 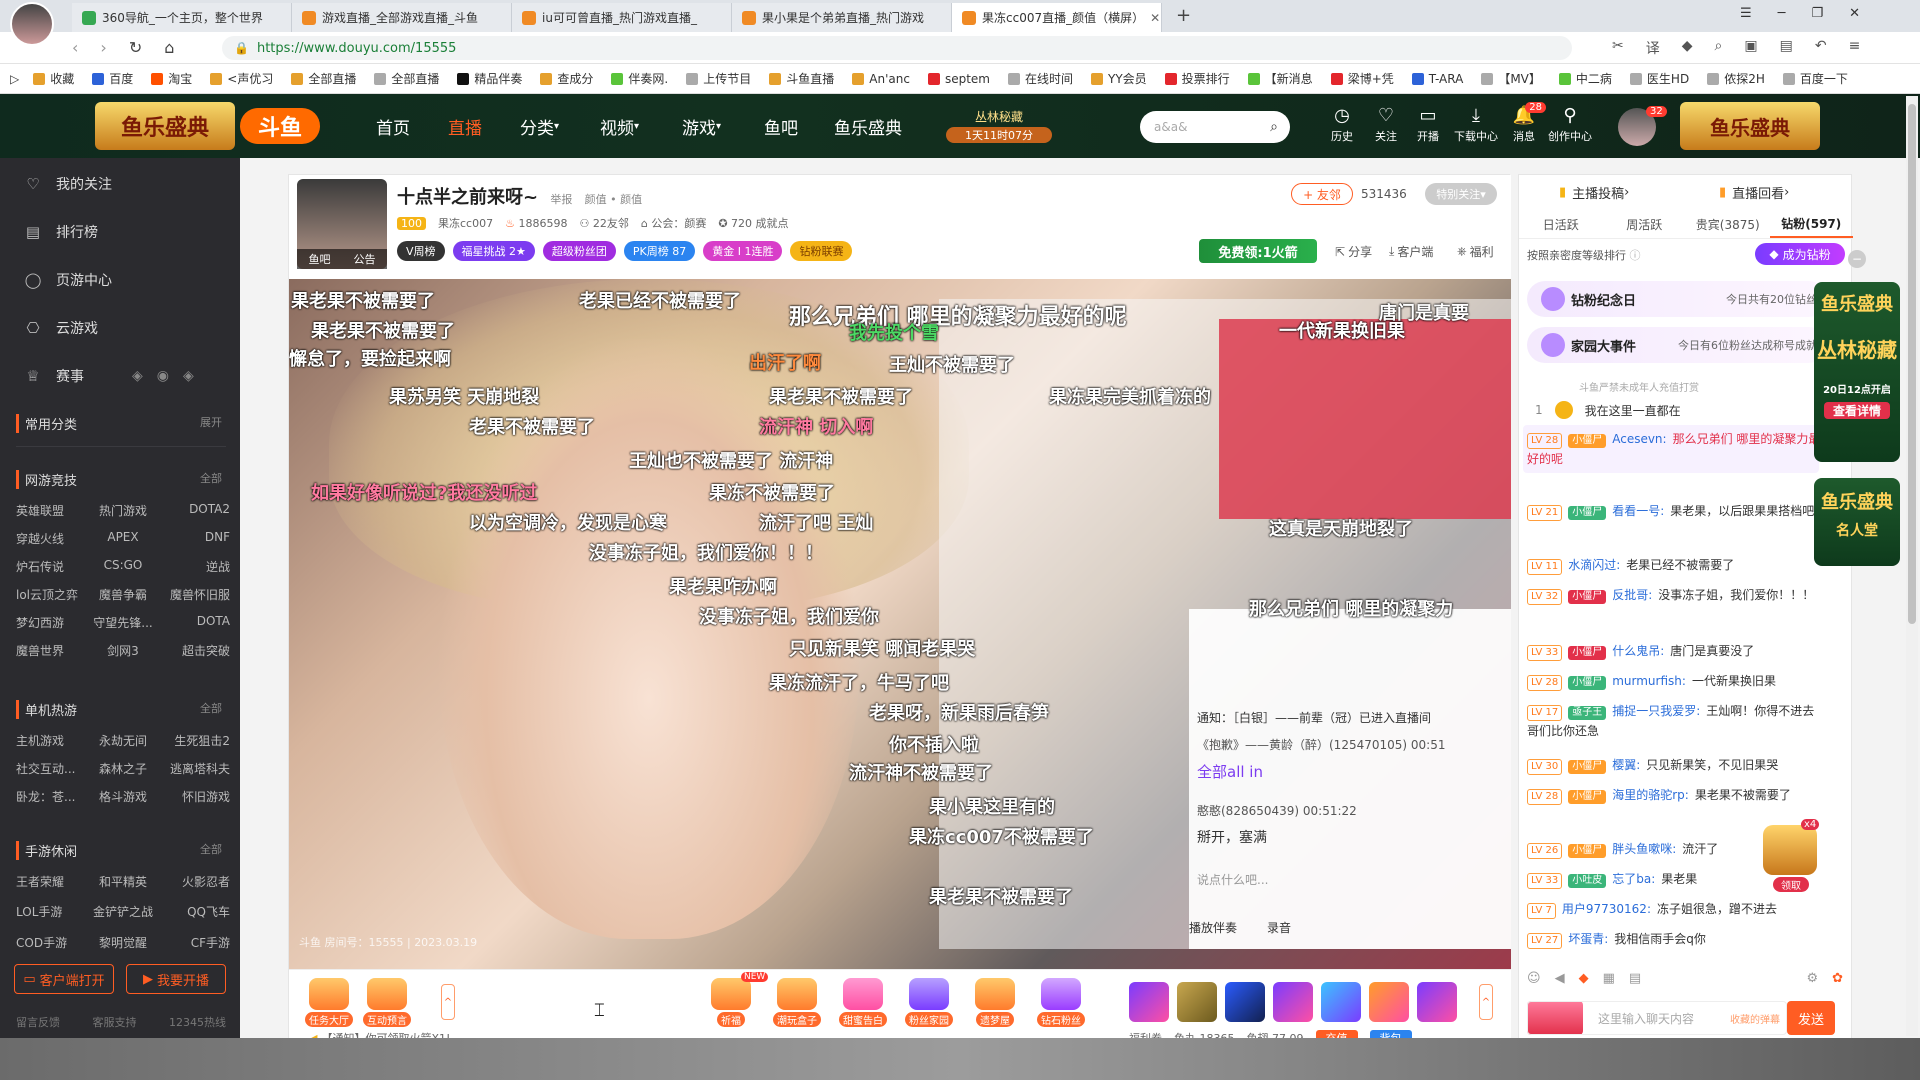 What do you see at coordinates (51, 650) in the screenshot?
I see `category-link: 魔兽世界` at bounding box center [51, 650].